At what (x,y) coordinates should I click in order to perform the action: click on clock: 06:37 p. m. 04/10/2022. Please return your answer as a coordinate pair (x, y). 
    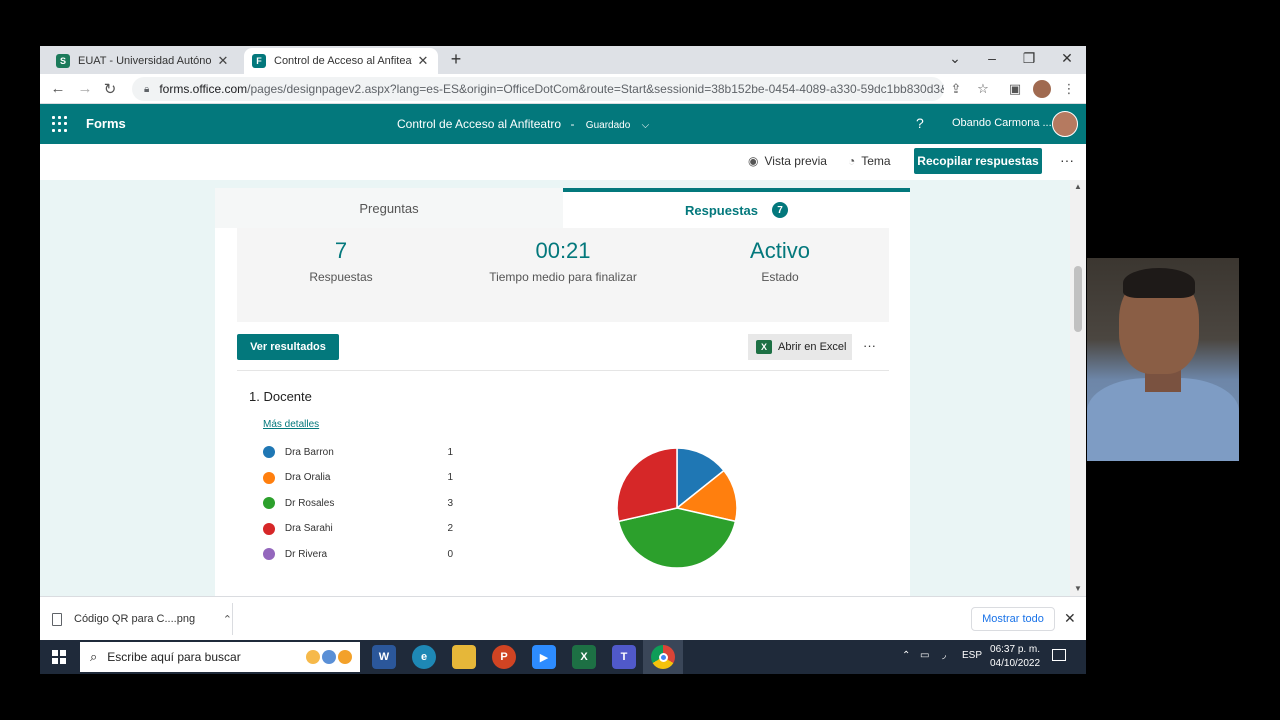
    Looking at the image, I should click on (1015, 657).